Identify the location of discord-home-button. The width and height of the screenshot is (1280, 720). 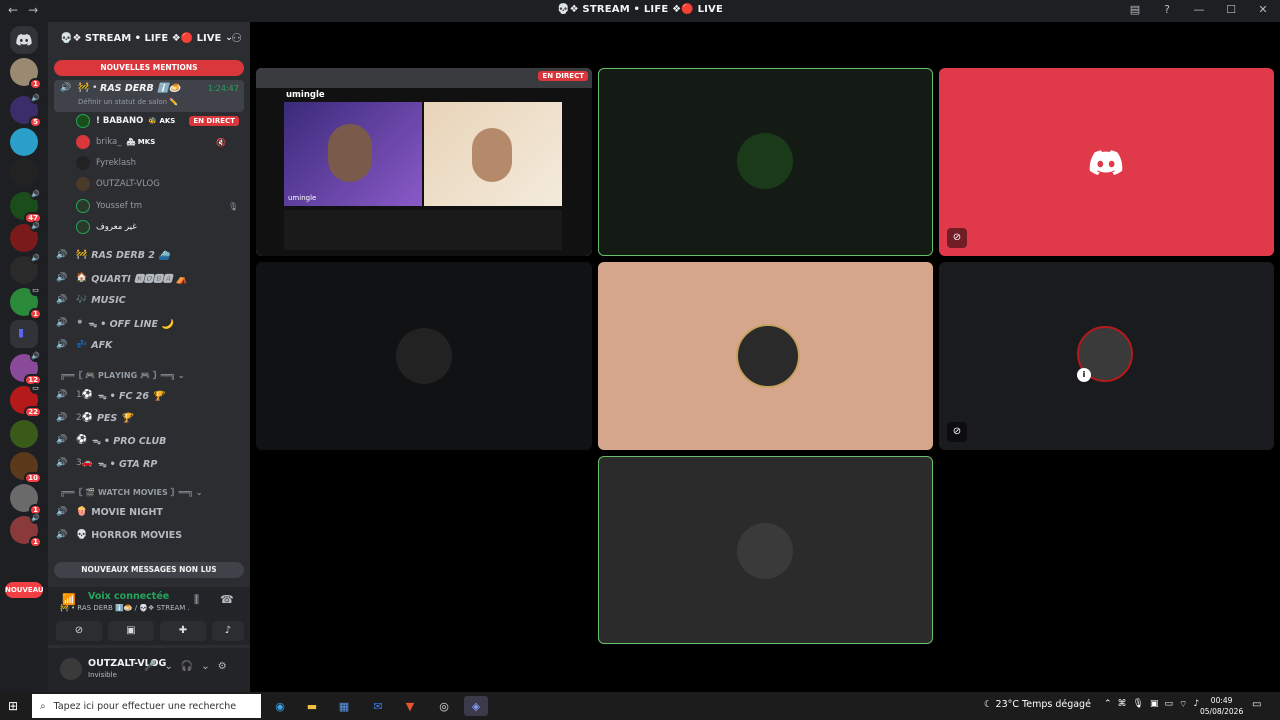
(24, 40).